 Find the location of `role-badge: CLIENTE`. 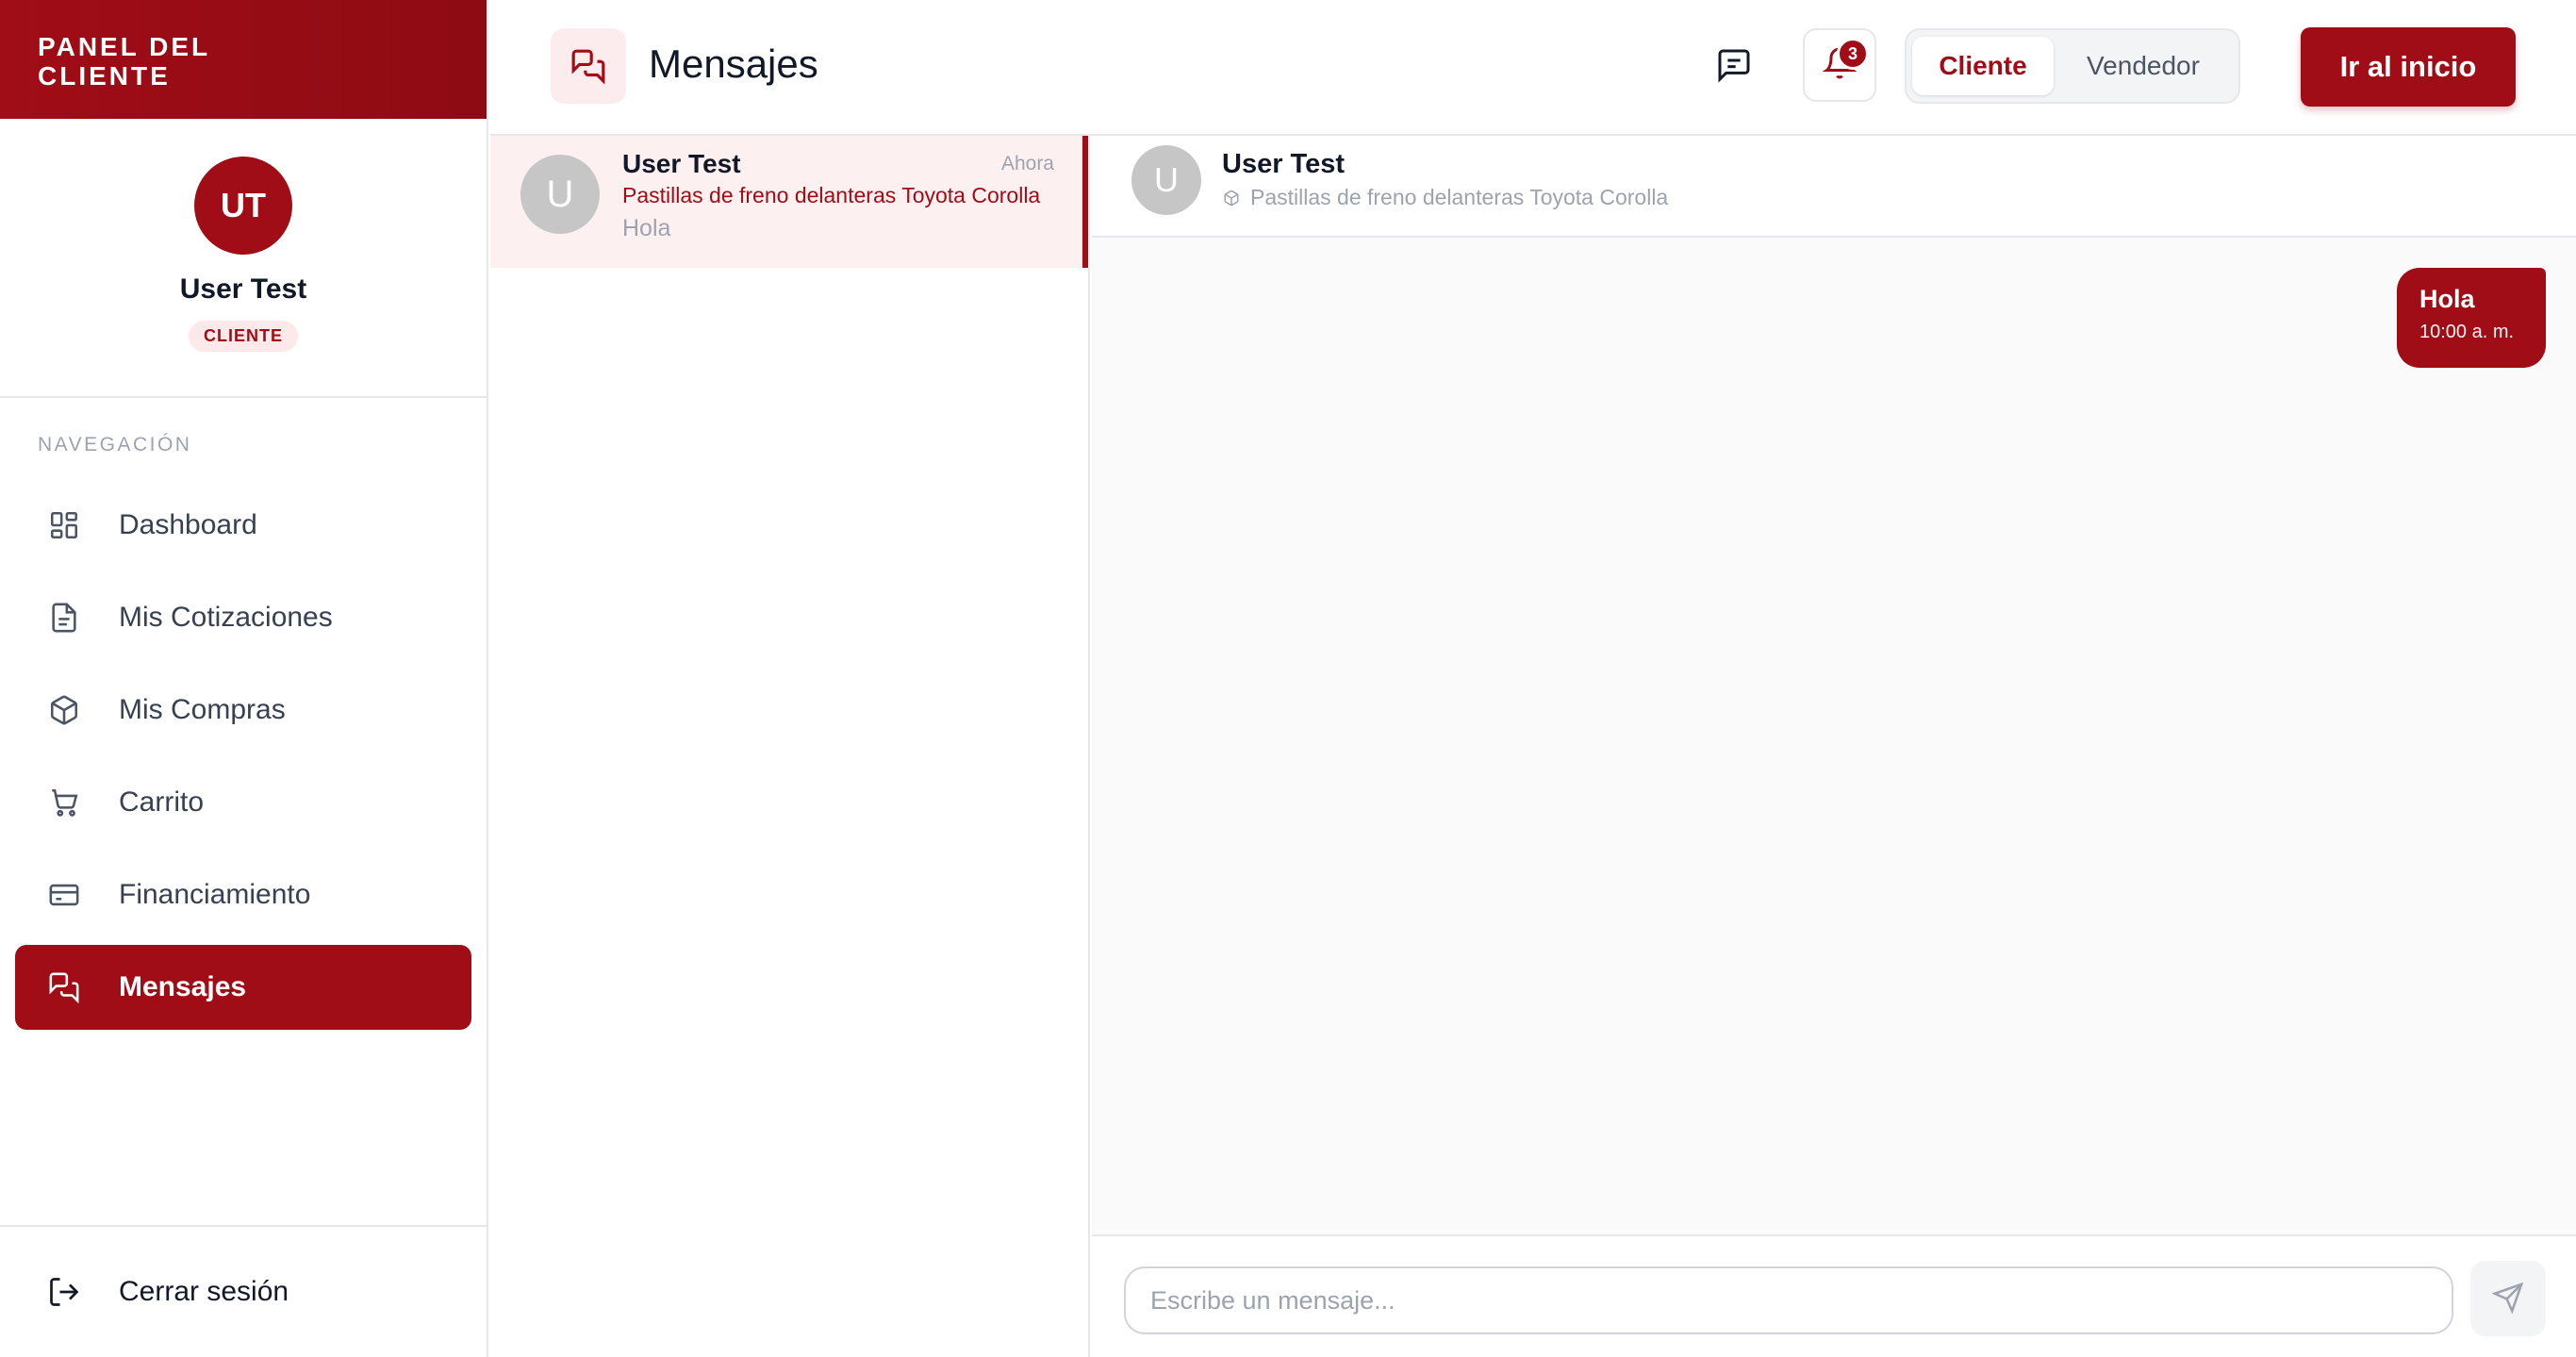

role-badge: CLIENTE is located at coordinates (243, 336).